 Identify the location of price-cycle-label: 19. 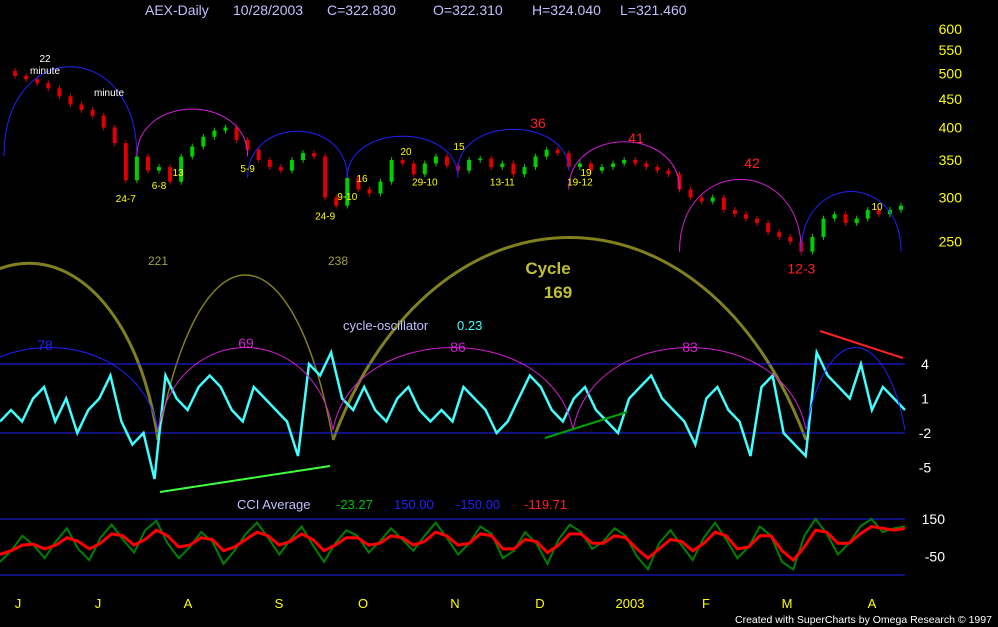
(586, 173).